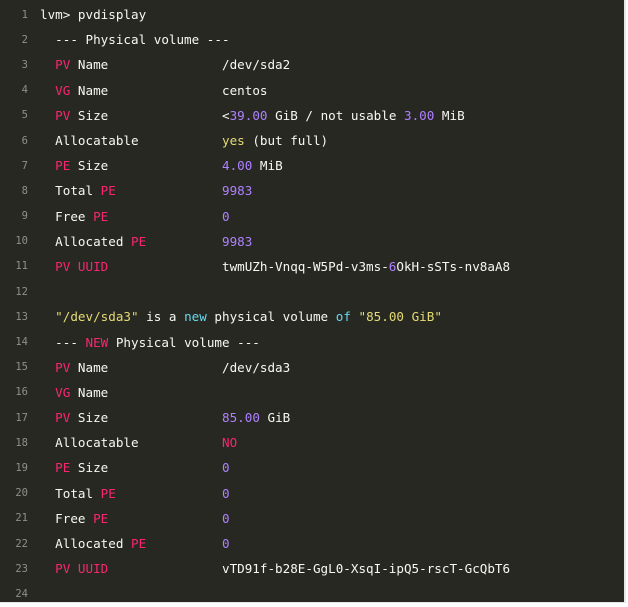 The image size is (628, 607). I want to click on line-content: Allocated PE 0, so click(332, 543).